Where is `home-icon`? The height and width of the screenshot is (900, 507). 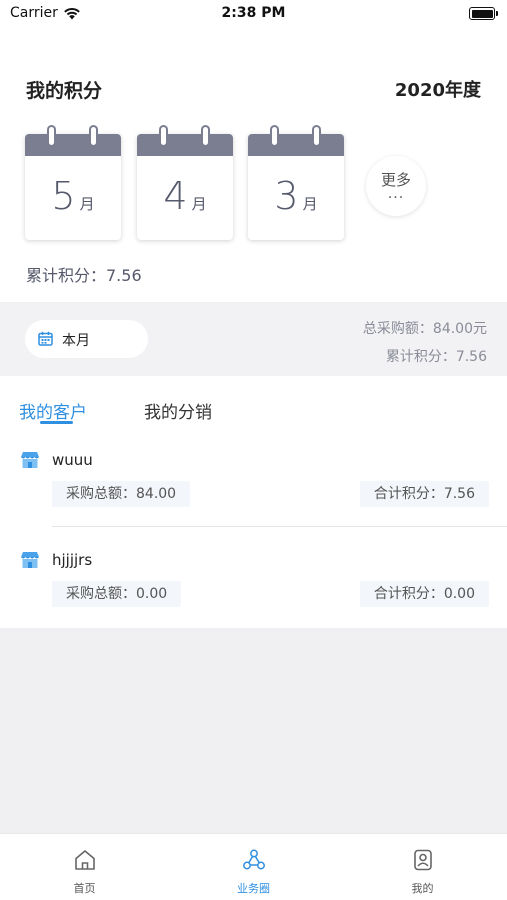 home-icon is located at coordinates (85, 860).